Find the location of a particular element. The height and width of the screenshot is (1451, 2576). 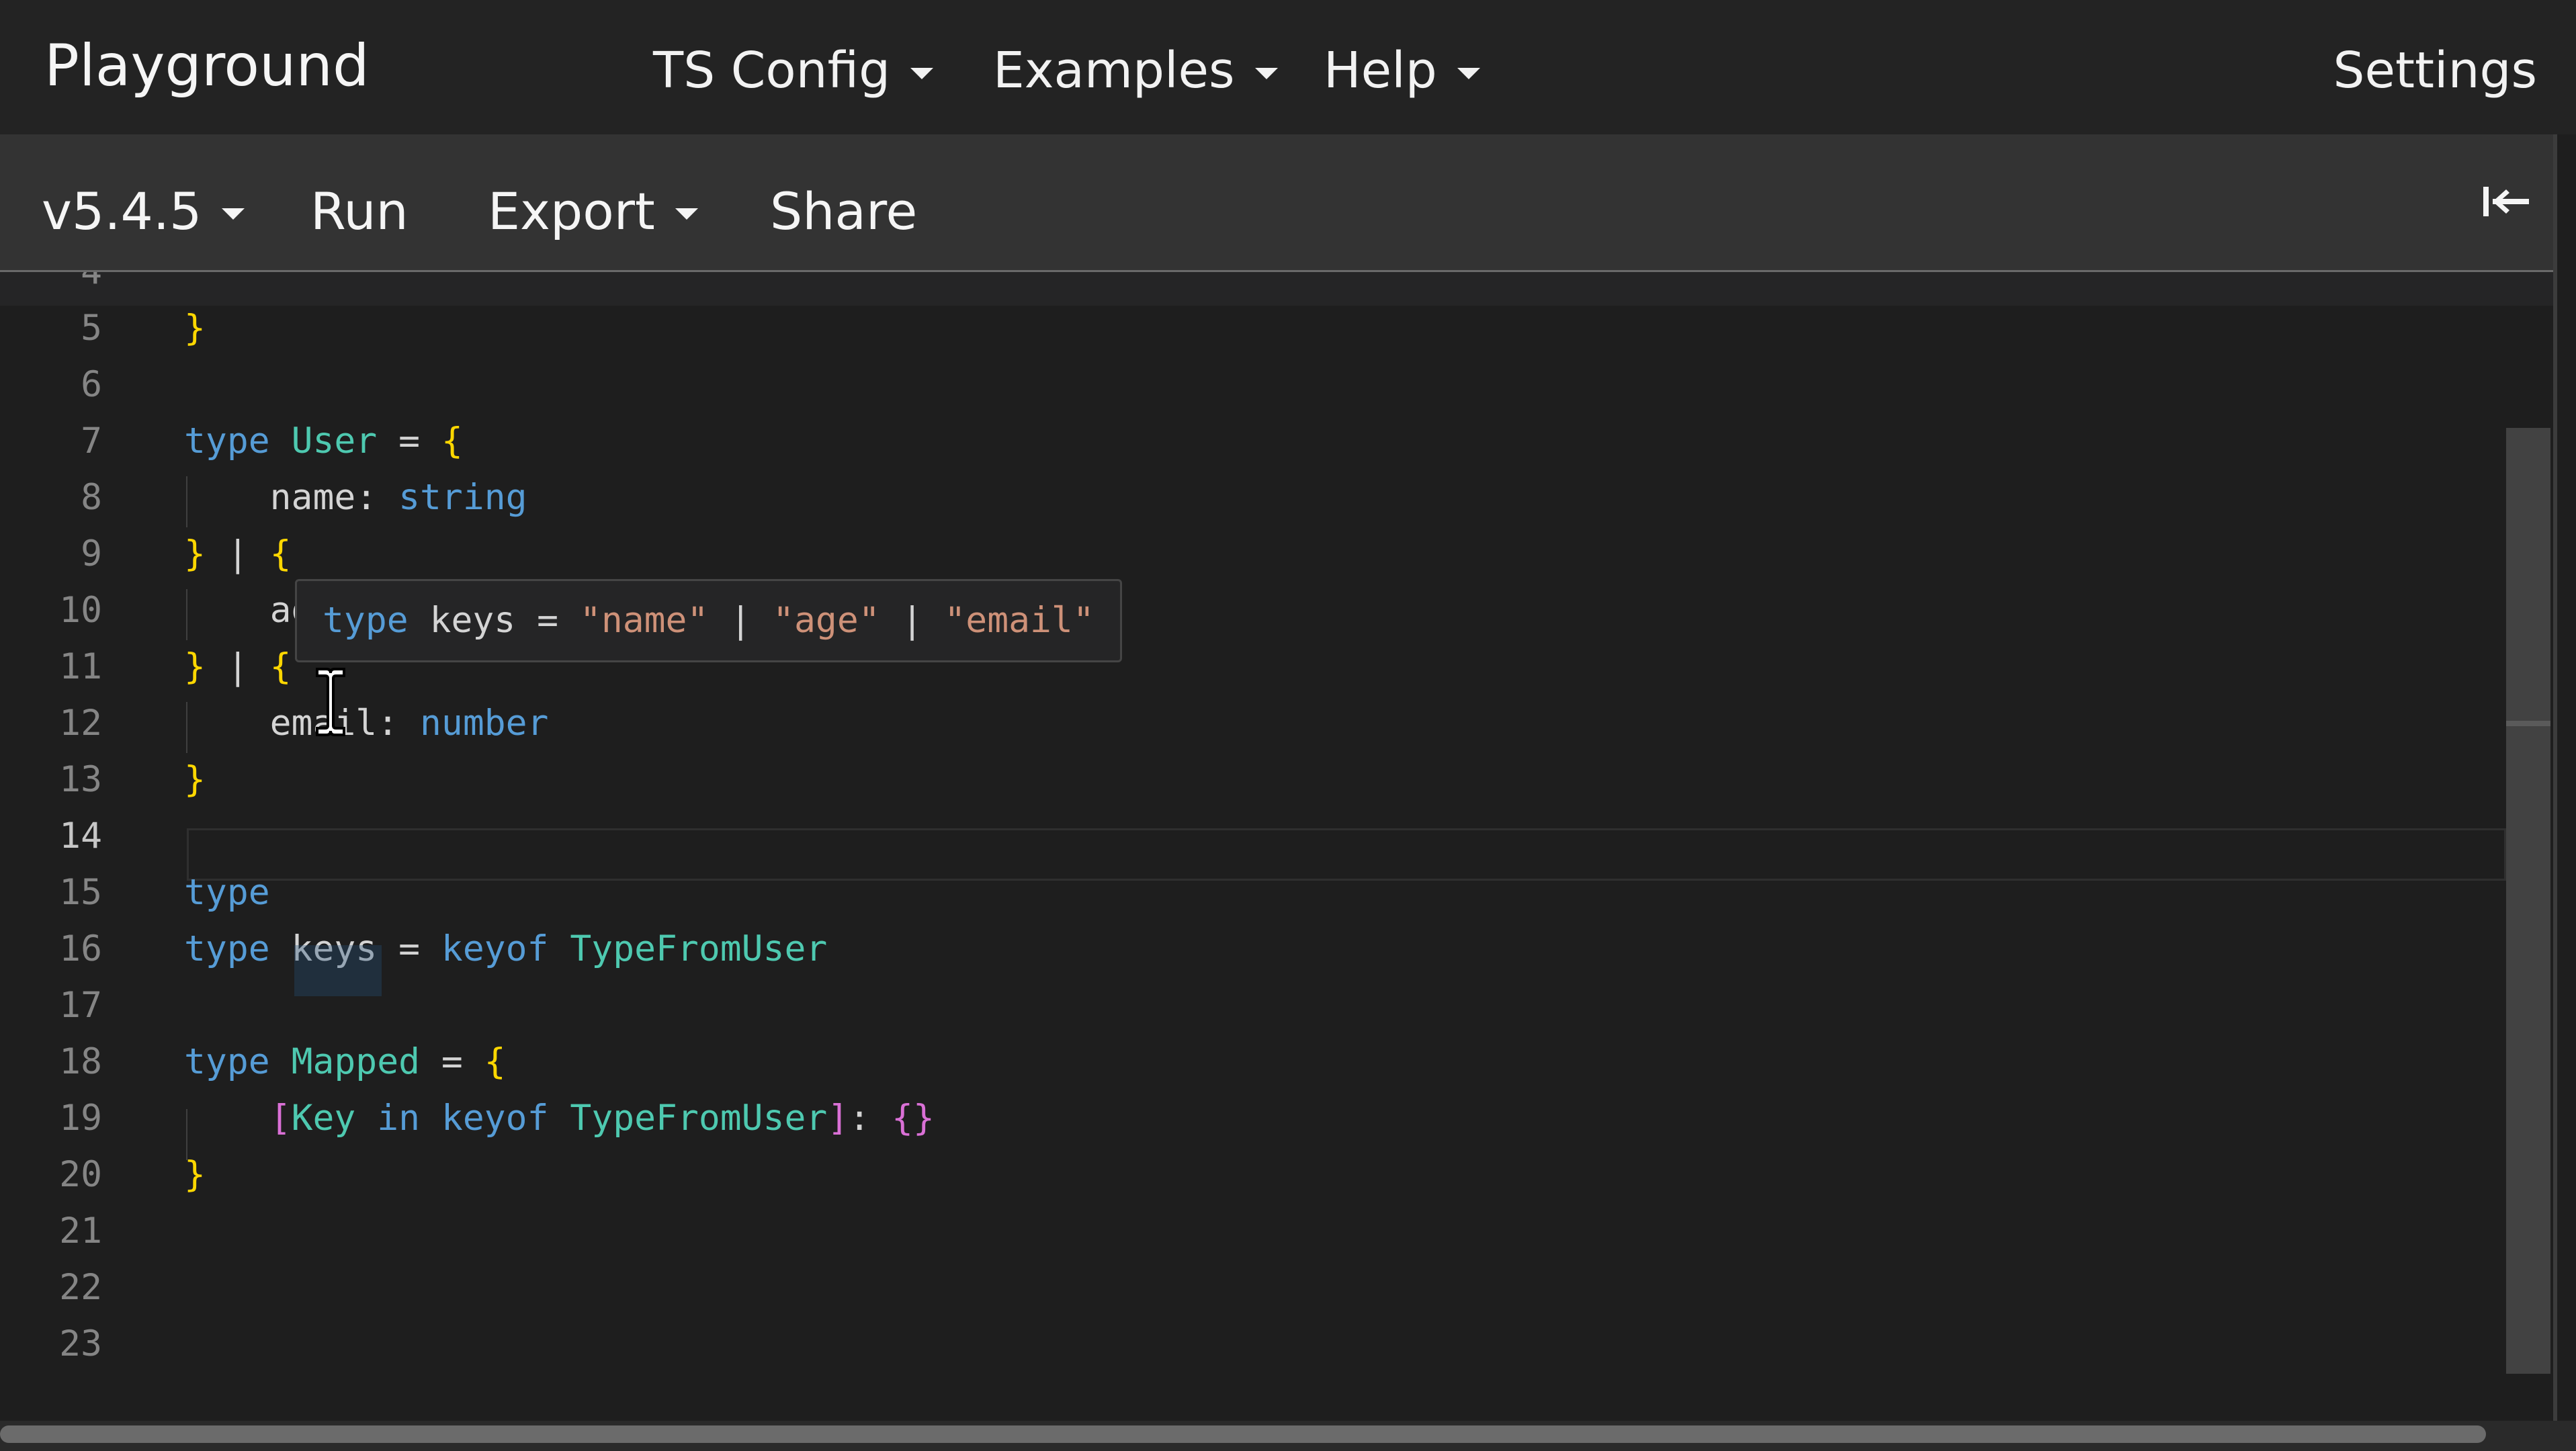

code-line: email: number is located at coordinates (366, 723).